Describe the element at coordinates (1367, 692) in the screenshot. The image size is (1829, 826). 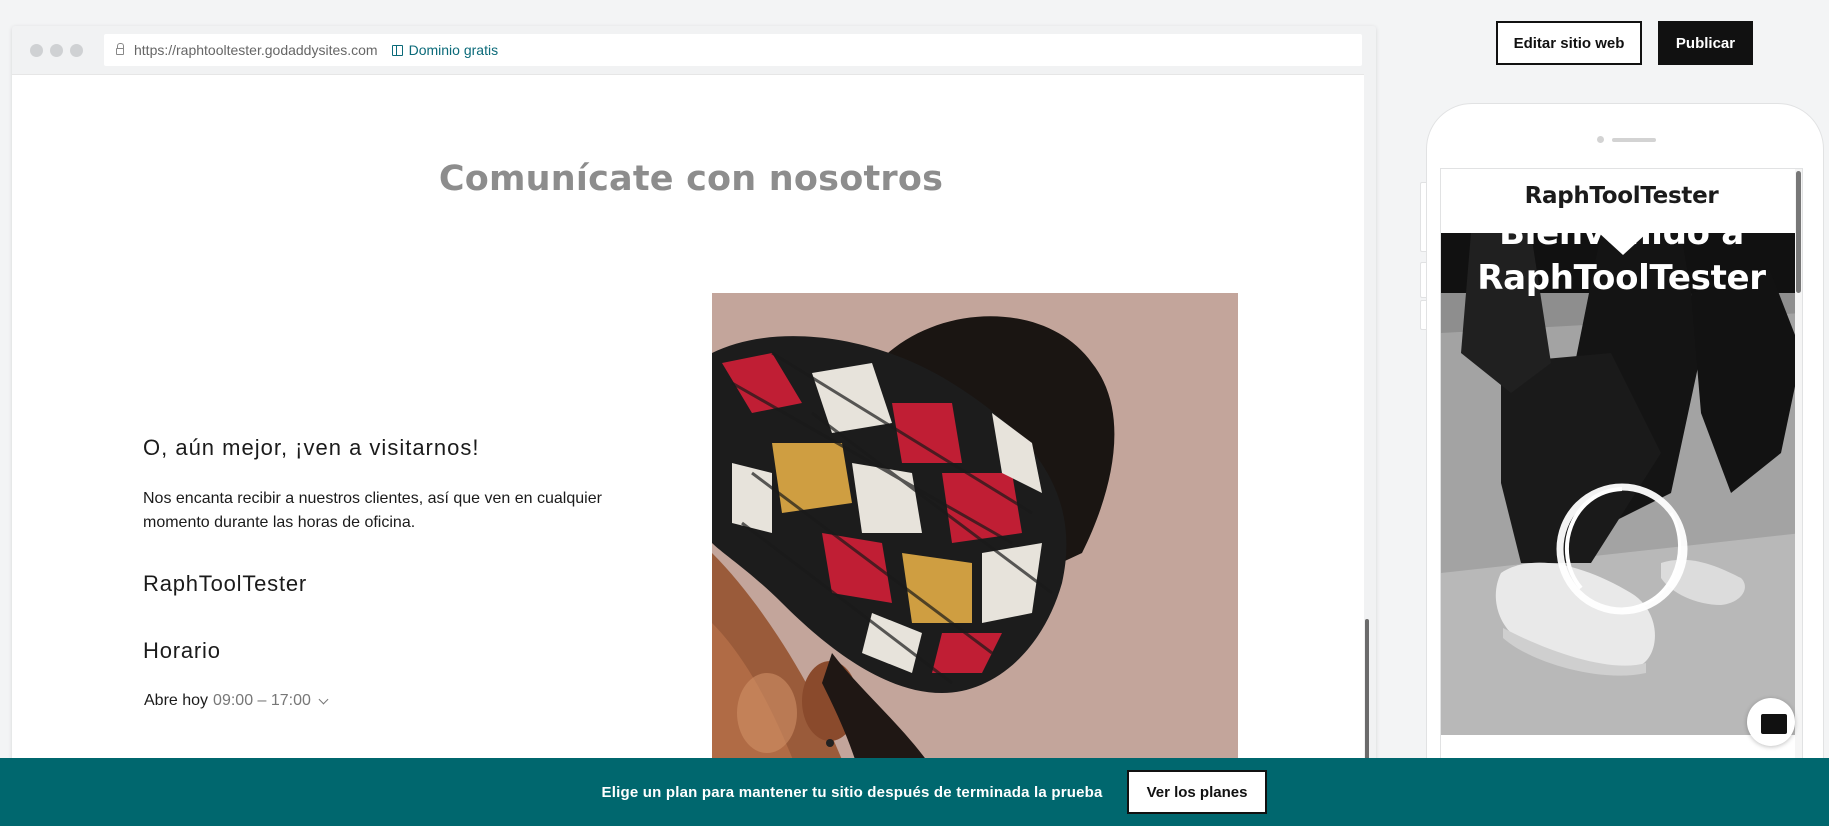
I see `desktop-scrollbar-thumb` at that location.